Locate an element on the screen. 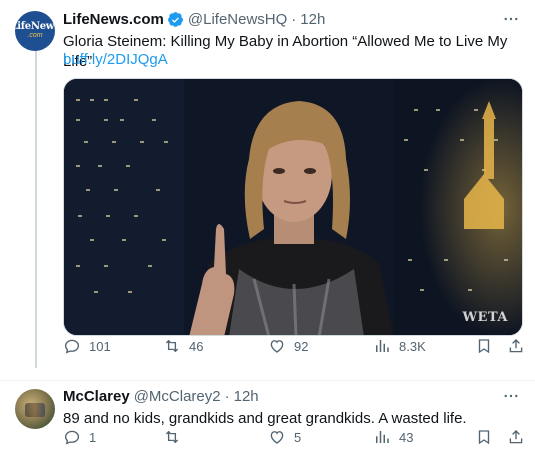 The image size is (535, 474). retweet-button is located at coordinates (176, 437).